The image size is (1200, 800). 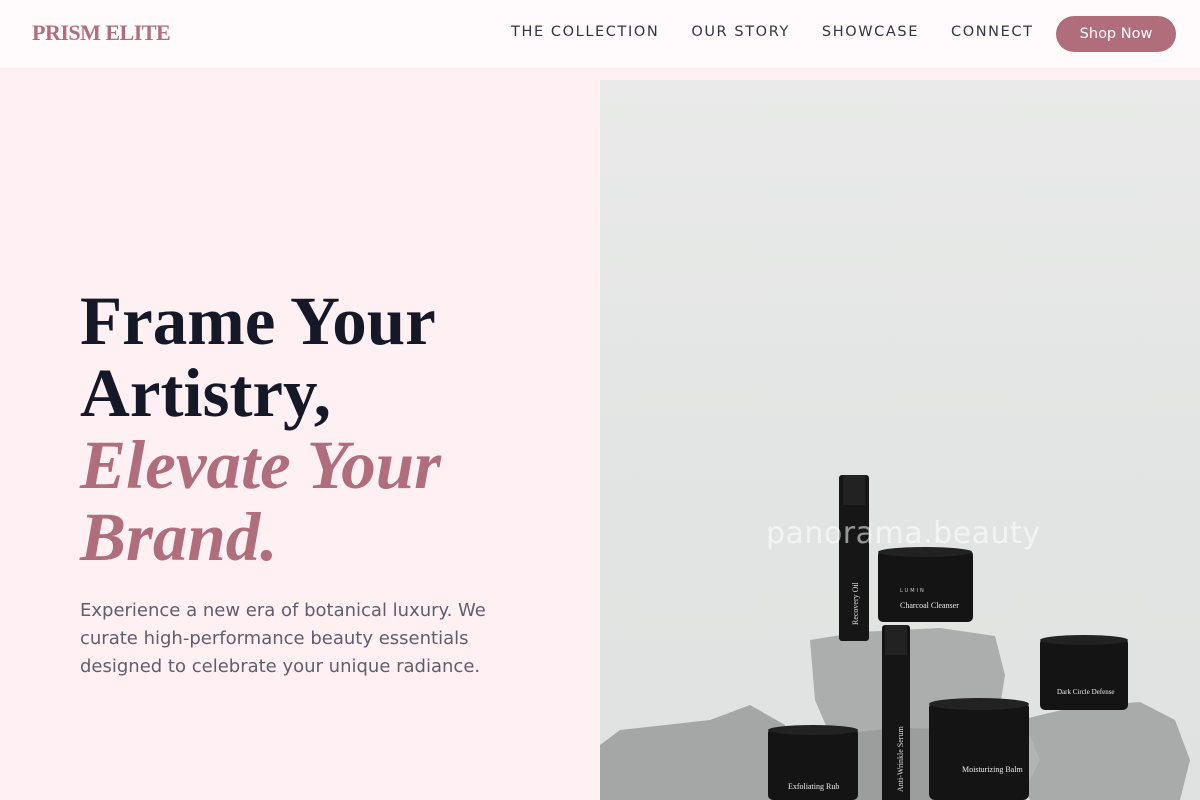 I want to click on product-brand-label: LUMIN, so click(x=913, y=591).